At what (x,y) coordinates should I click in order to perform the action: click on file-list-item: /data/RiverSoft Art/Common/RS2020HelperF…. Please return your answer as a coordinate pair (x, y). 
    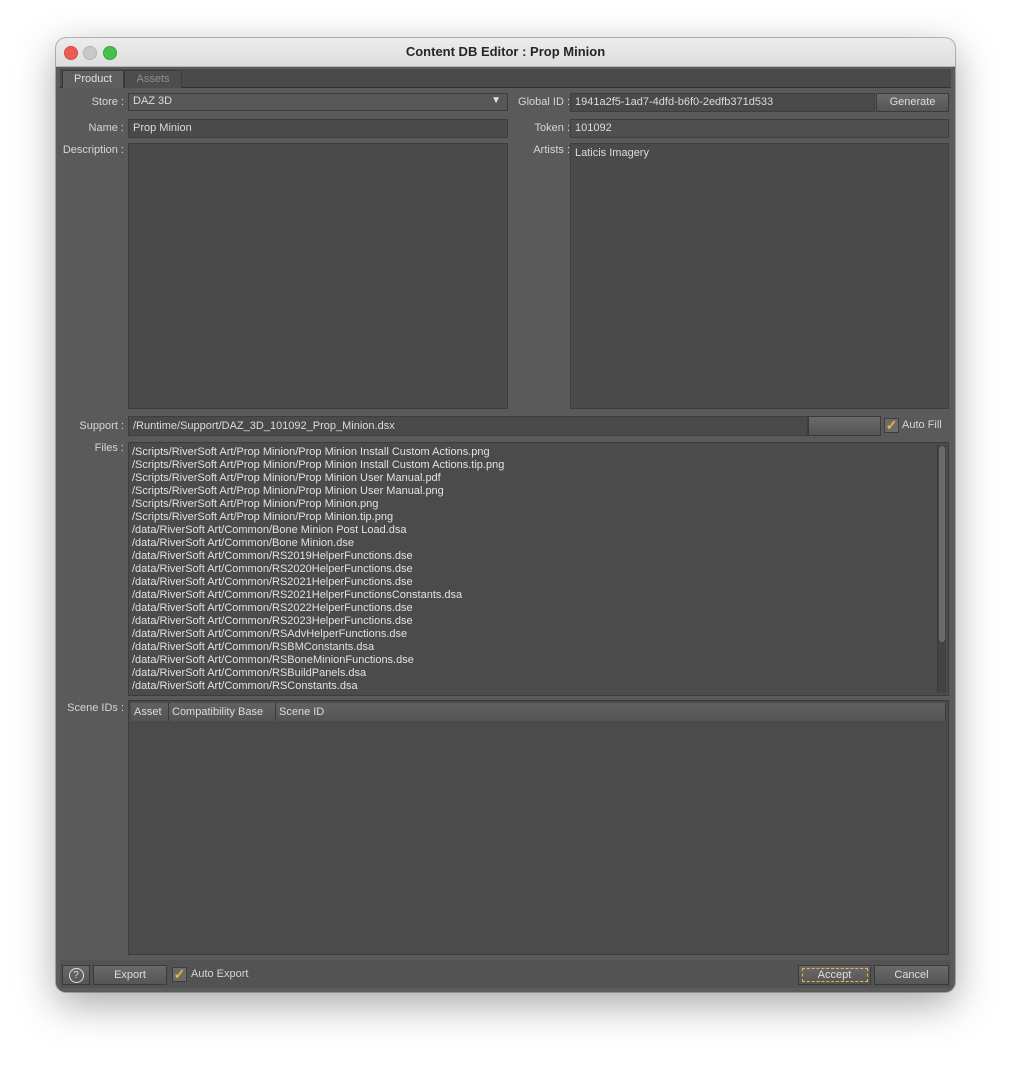
    Looking at the image, I should click on (538, 569).